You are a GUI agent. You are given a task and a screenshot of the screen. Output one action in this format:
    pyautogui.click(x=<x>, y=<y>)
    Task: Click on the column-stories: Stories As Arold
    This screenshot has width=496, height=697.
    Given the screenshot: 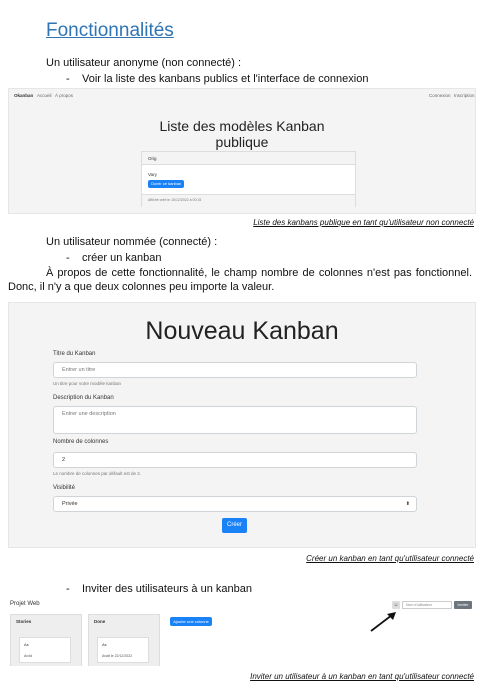 What is the action you would take?
    pyautogui.click(x=46, y=640)
    